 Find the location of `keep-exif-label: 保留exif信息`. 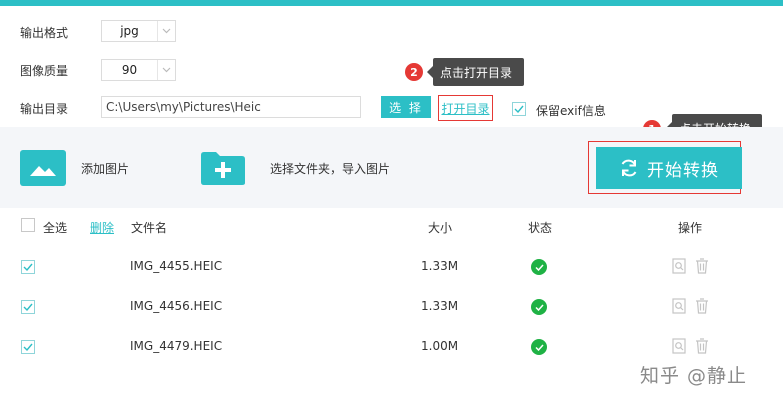

keep-exif-label: 保留exif信息 is located at coordinates (571, 111).